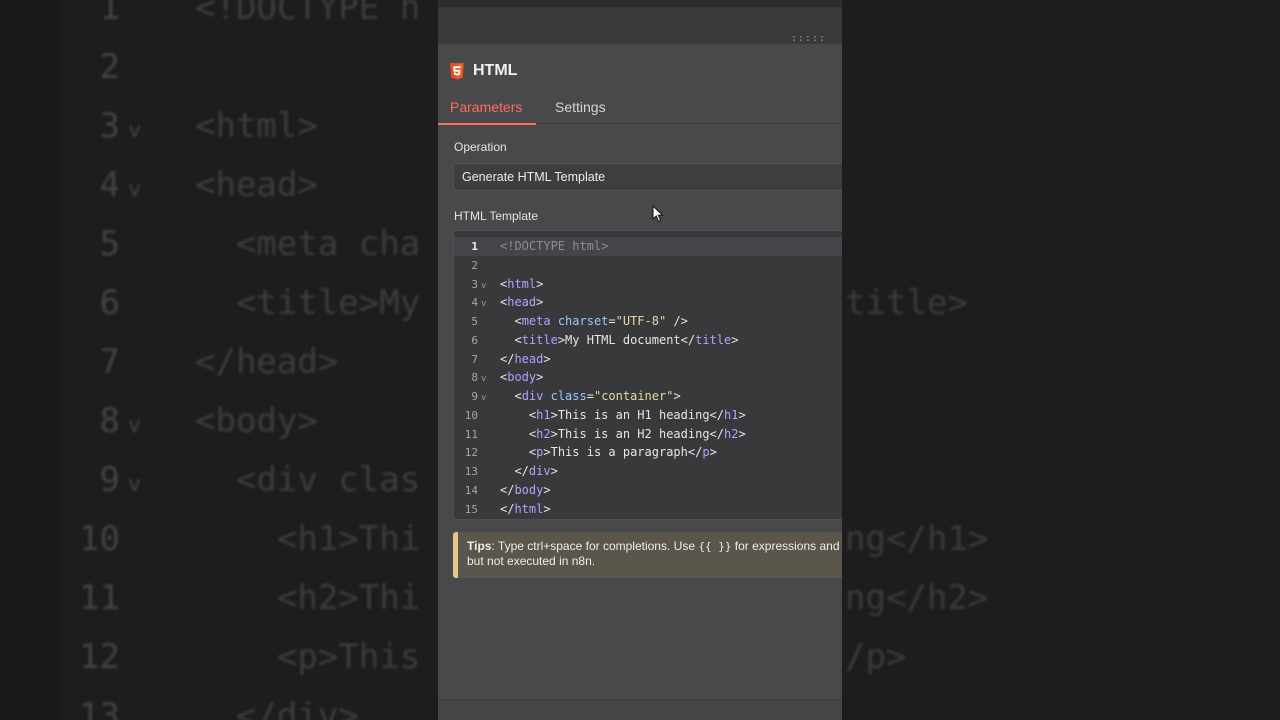 The image size is (1280, 720). Describe the element at coordinates (648, 302) in the screenshot. I see `code-line: 4 v <head>` at that location.